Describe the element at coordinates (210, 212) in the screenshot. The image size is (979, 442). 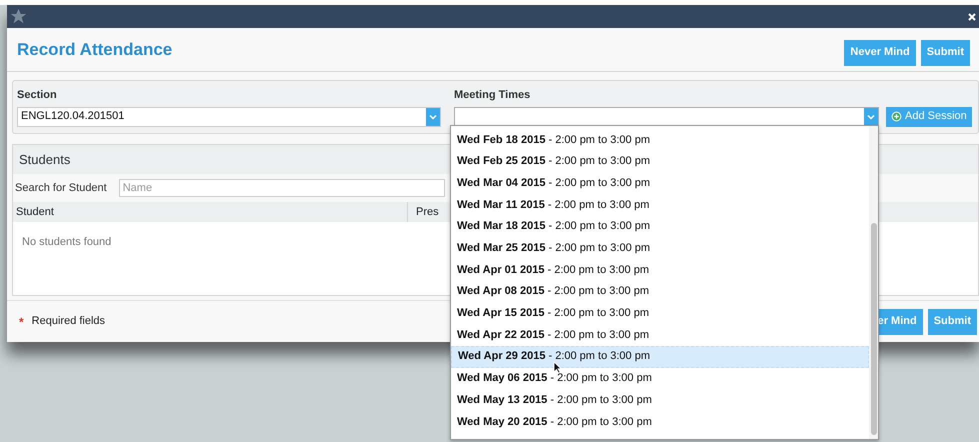
I see `column-header: Student` at that location.